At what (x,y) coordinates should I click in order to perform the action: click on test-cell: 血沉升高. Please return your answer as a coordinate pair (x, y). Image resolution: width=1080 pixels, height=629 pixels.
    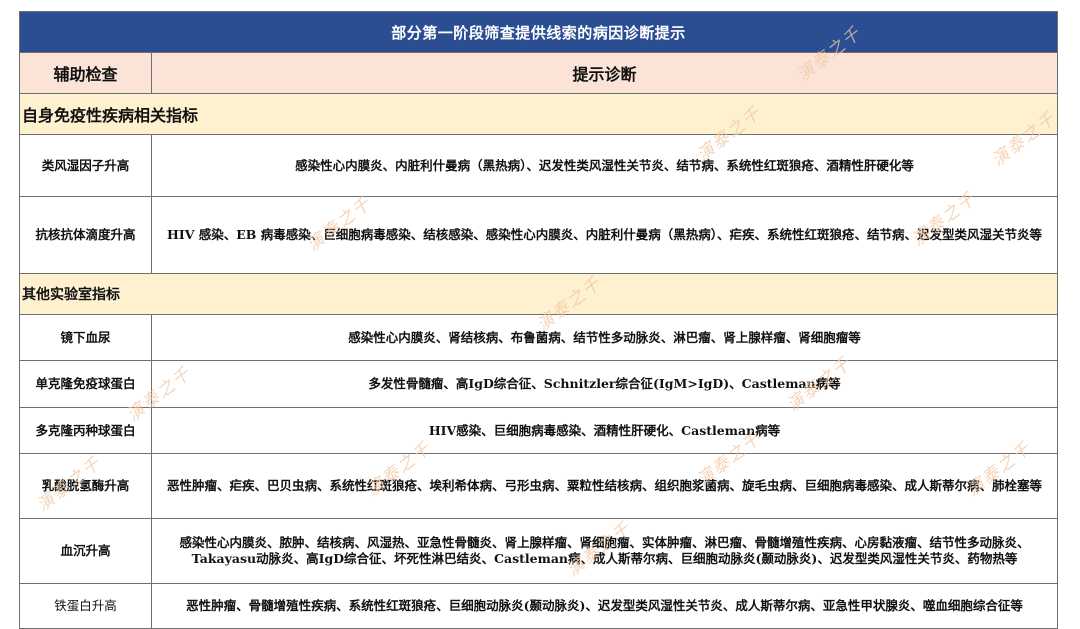
    Looking at the image, I should click on (85, 551).